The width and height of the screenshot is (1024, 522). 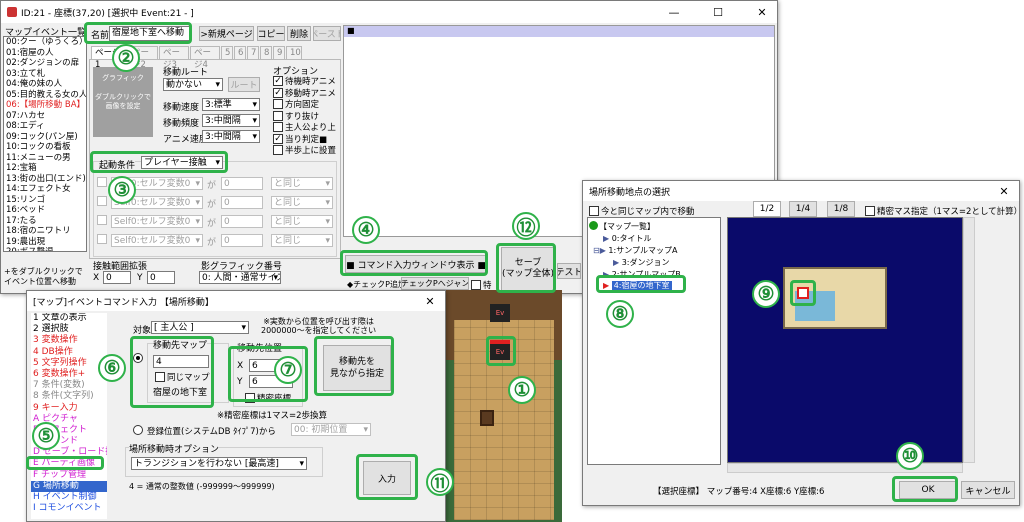 I want to click on paste-button: ペースト, so click(x=327, y=33).